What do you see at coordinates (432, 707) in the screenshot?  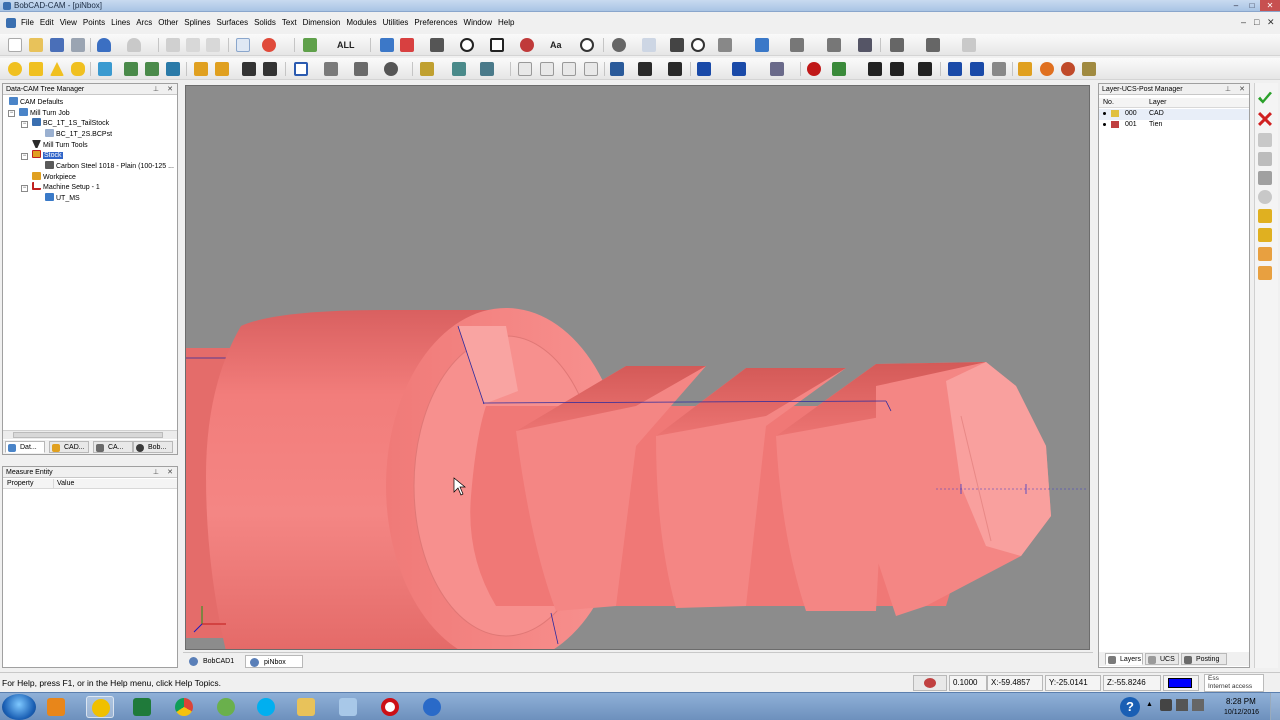 I see `taskbar-settings-app` at bounding box center [432, 707].